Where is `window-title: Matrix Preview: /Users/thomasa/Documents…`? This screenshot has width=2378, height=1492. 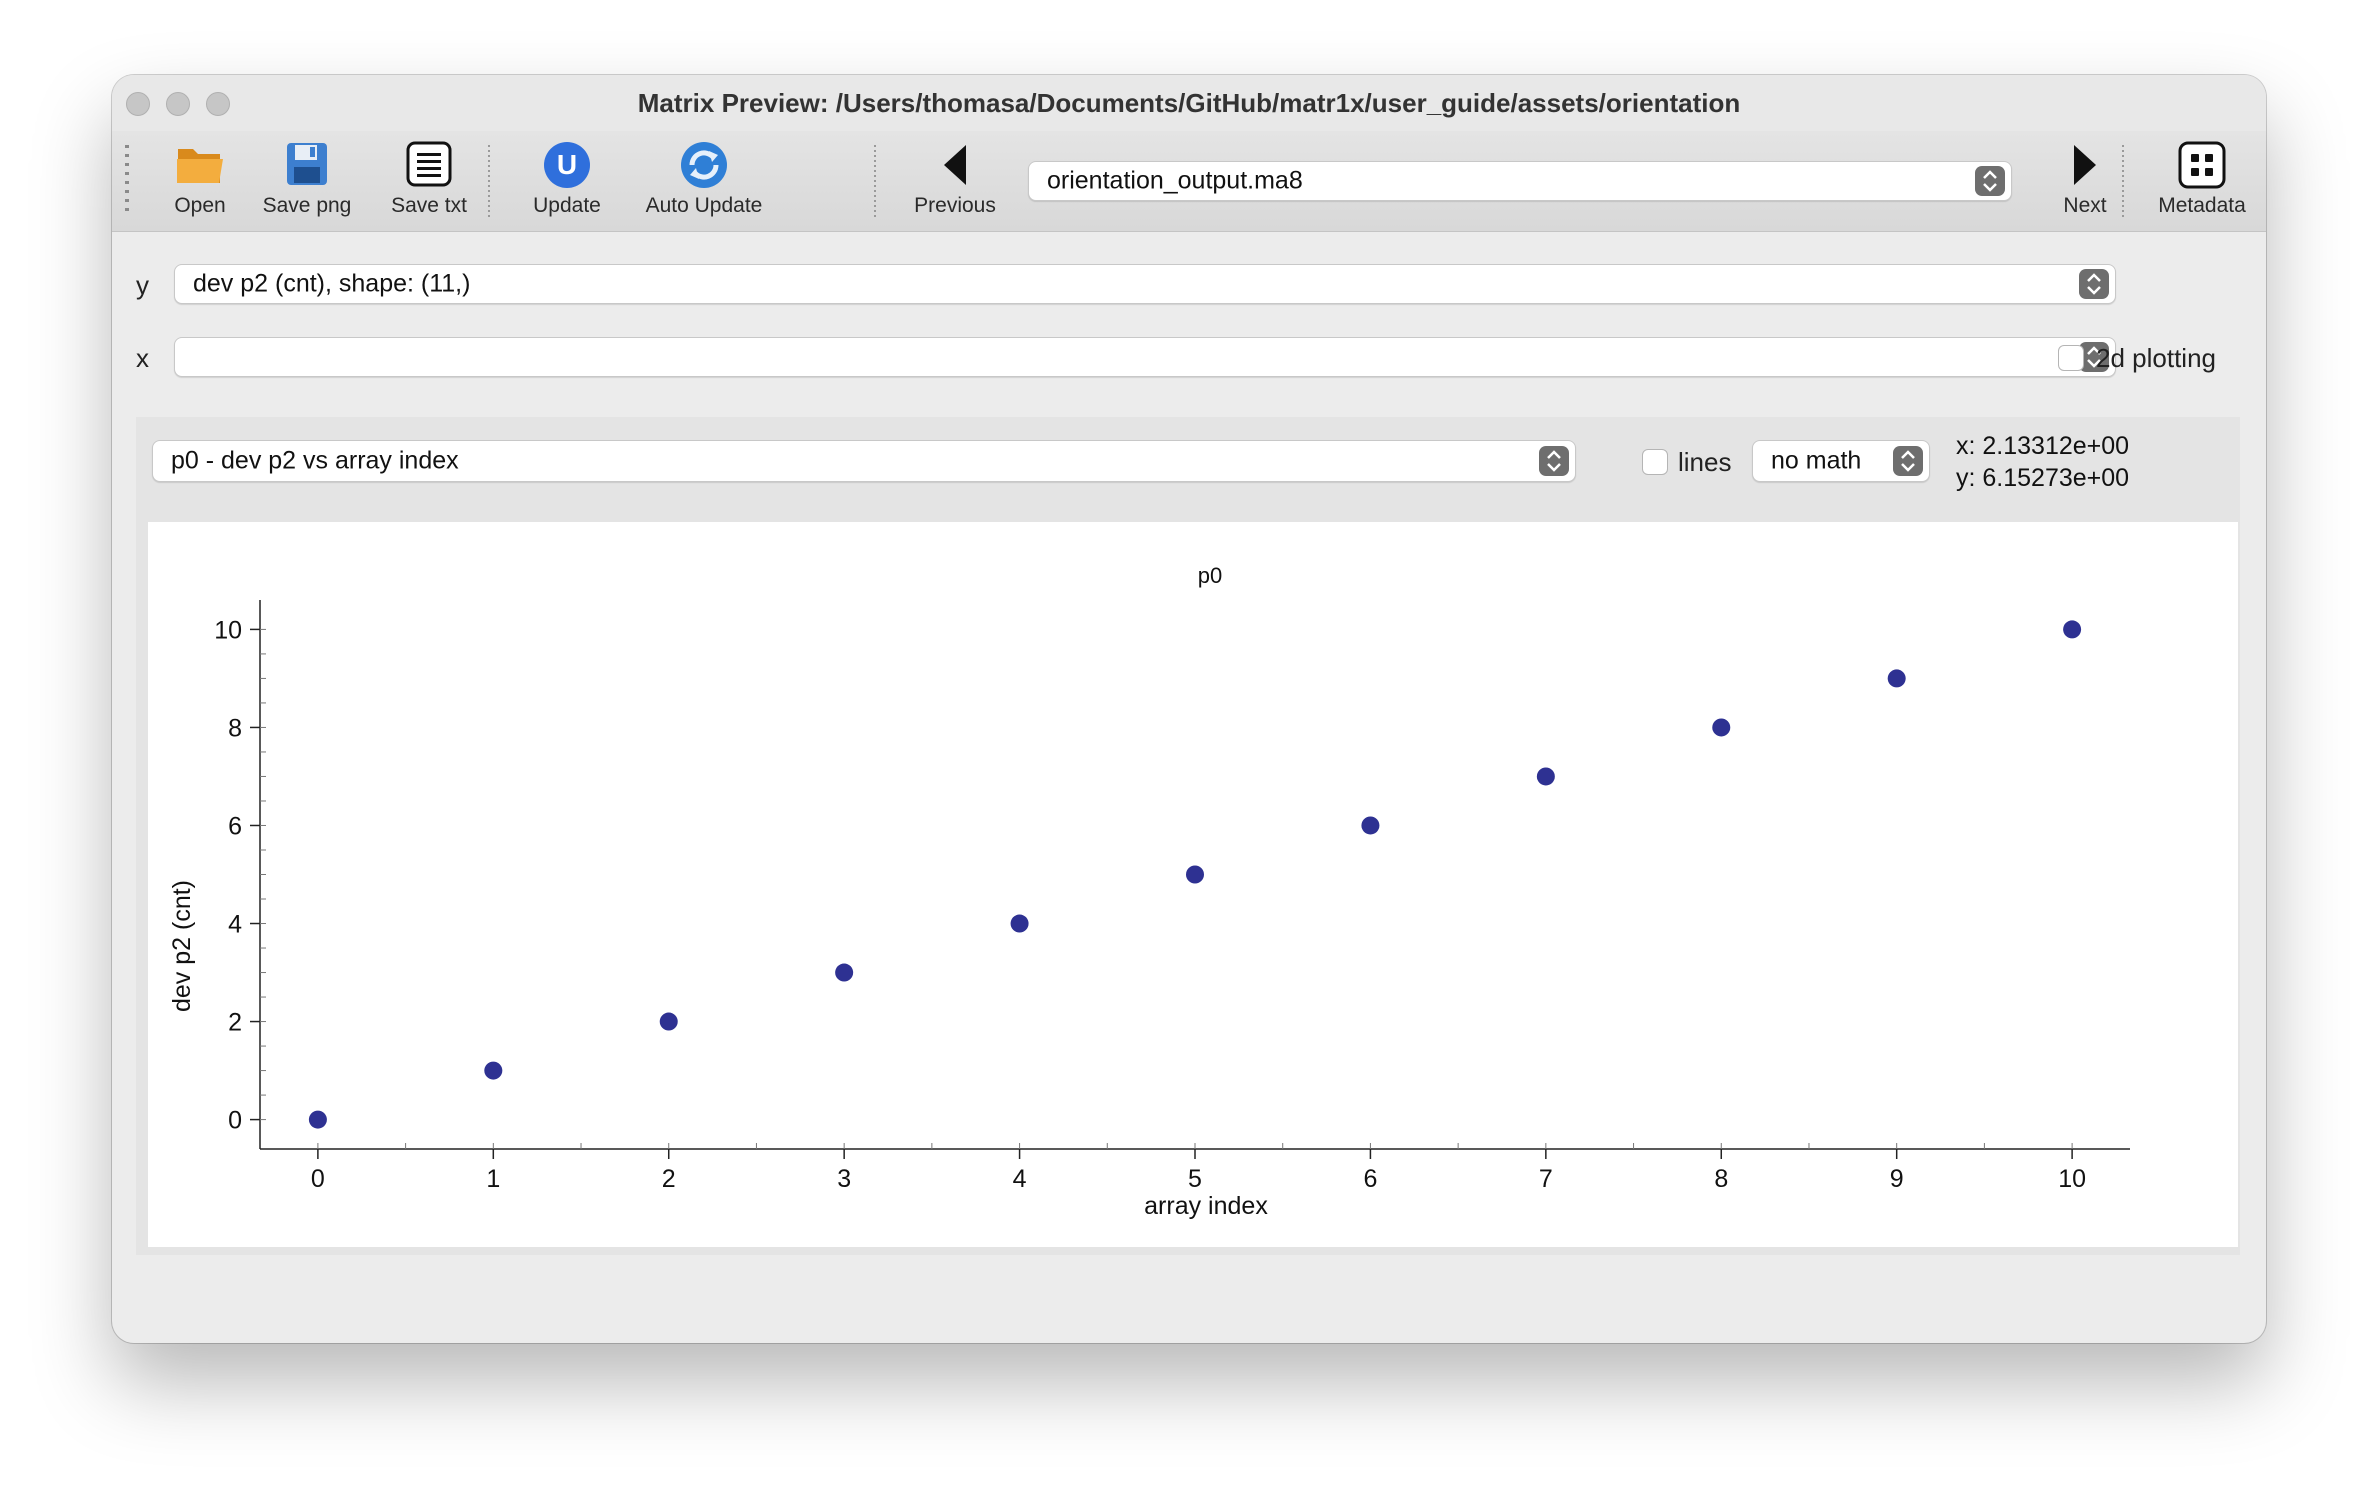
window-title: Matrix Preview: /Users/thomasa/Documents… is located at coordinates (1189, 103).